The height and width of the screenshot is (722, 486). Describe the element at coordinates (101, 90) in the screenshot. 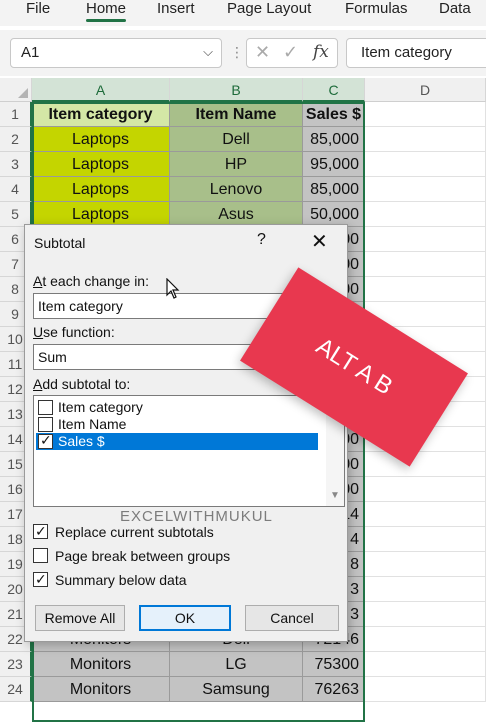

I see `column-header-a: A` at that location.